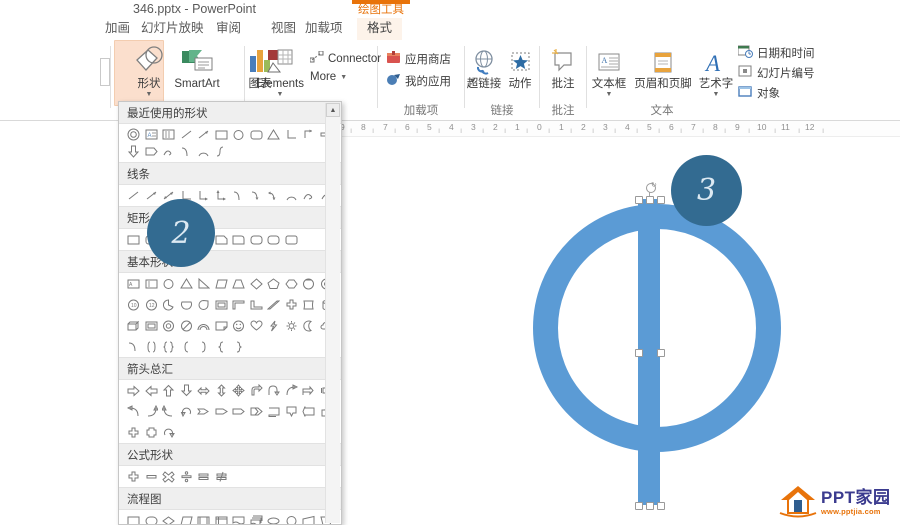  Describe the element at coordinates (152, 346) in the screenshot. I see `shape-double-bracket-icon` at that location.